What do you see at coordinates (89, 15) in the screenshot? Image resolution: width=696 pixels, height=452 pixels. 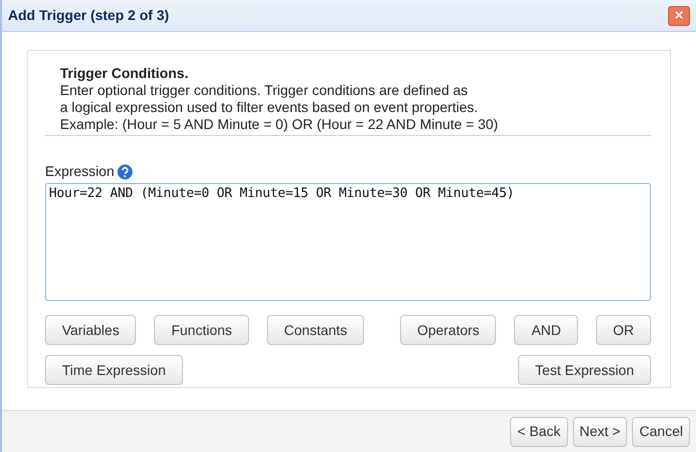 I see `window-title: Add Trigger (step 2 of 3)` at bounding box center [89, 15].